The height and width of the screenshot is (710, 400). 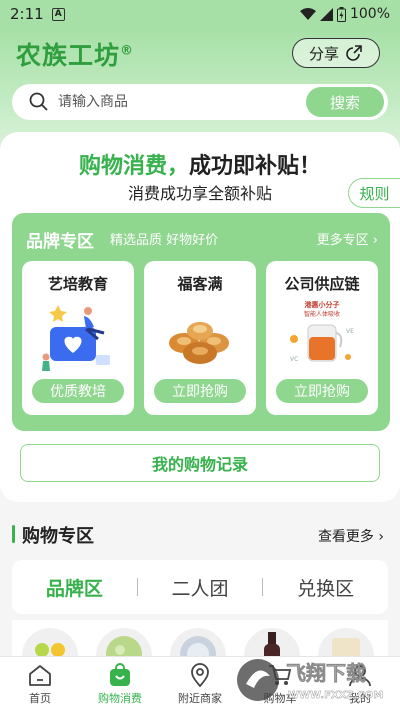 What do you see at coordinates (40, 698) in the screenshot?
I see `nav-label: 首页` at bounding box center [40, 698].